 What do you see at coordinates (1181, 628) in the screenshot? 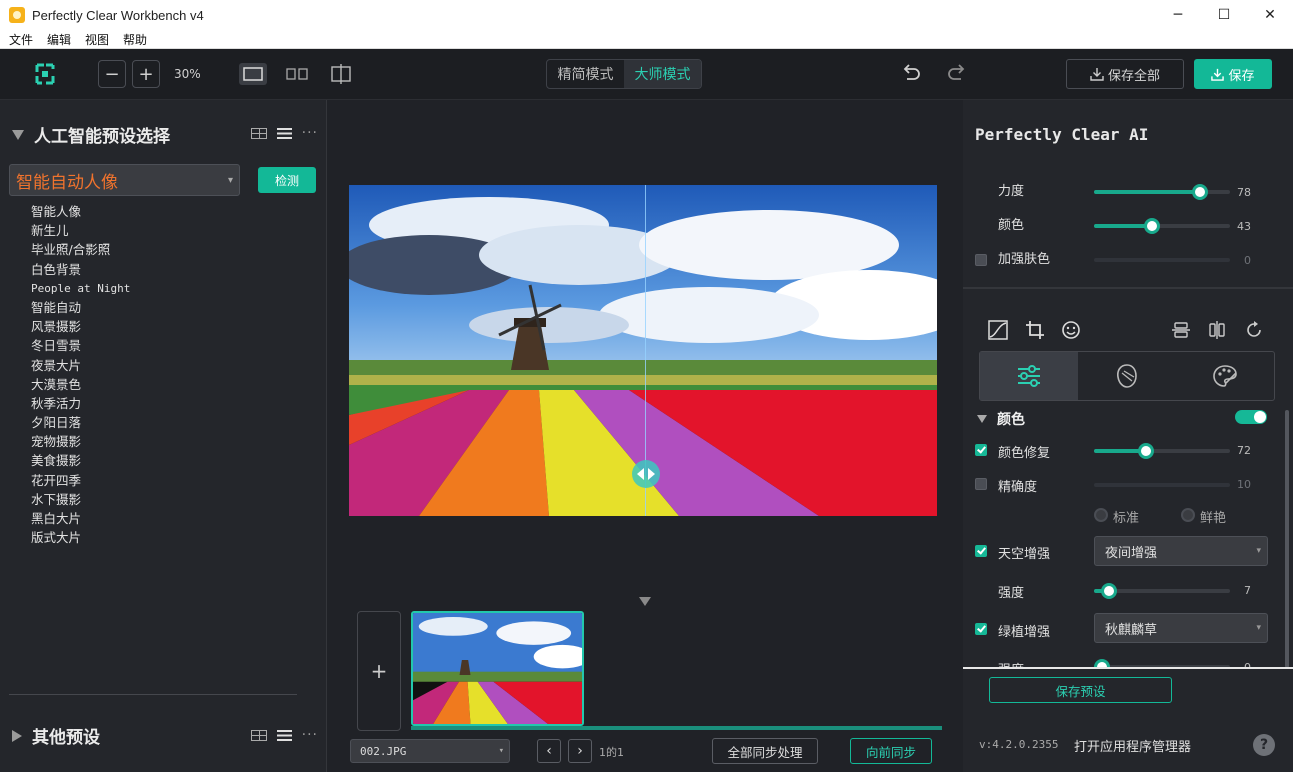
I see `foliage-enhance-dropdown: 秋麒麟草` at bounding box center [1181, 628].